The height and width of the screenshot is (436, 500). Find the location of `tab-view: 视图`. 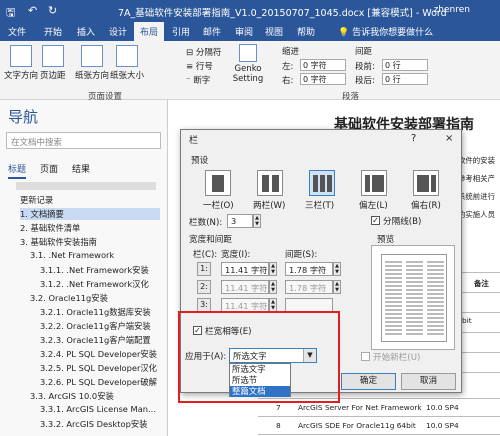

tab-view: 视图 is located at coordinates (274, 31).